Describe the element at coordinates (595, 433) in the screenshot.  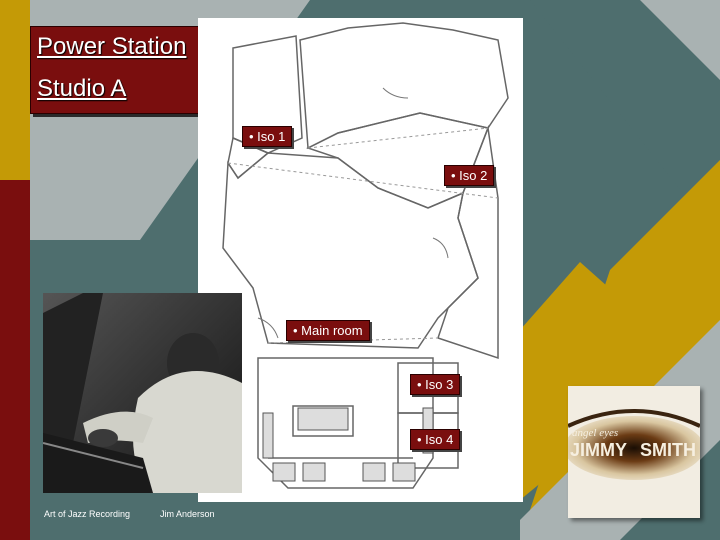
I see `album-title-text: angel eyes` at that location.